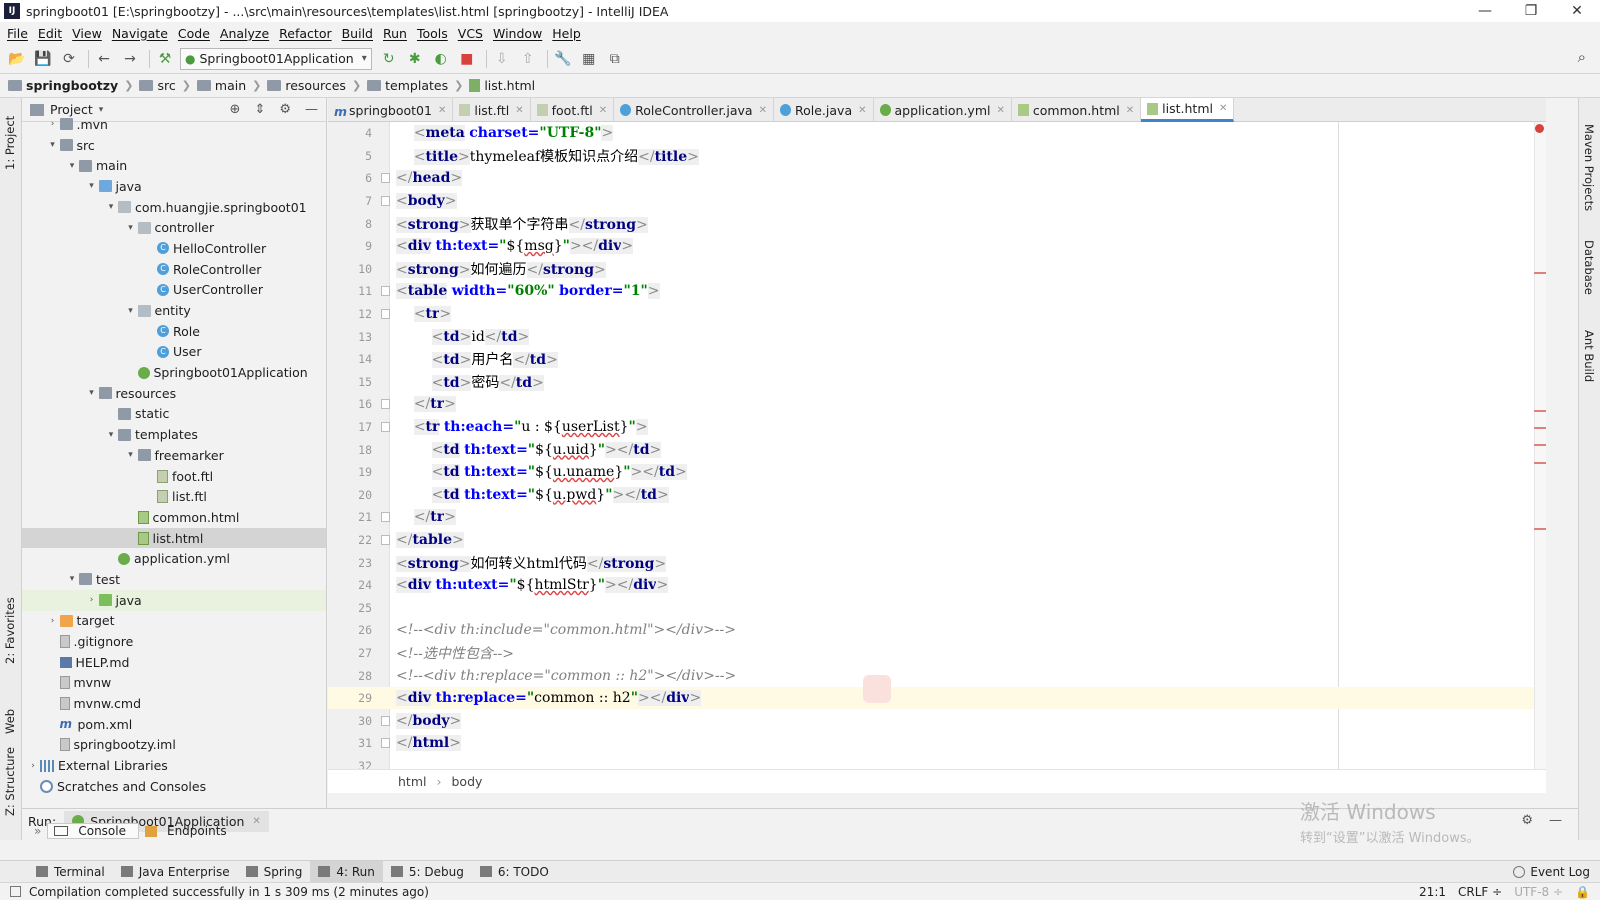 Image resolution: width=1600 pixels, height=900 pixels. I want to click on tree-item: Scratches and Consoles, so click(174, 786).